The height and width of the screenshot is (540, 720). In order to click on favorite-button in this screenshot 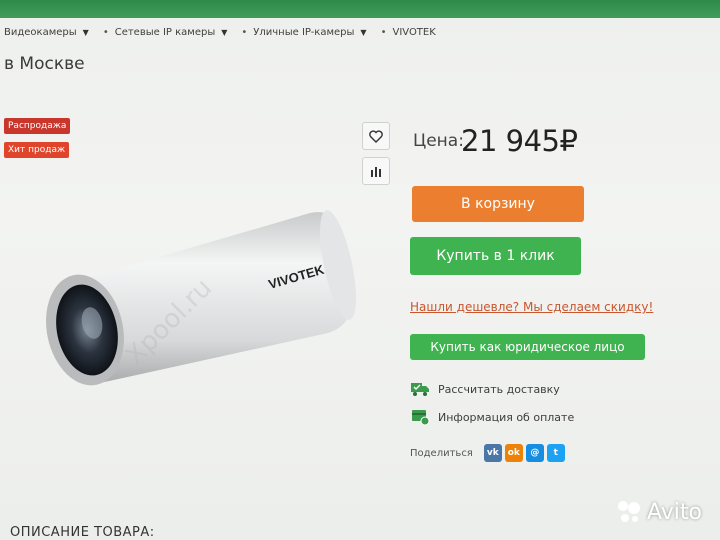, I will do `click(376, 136)`.